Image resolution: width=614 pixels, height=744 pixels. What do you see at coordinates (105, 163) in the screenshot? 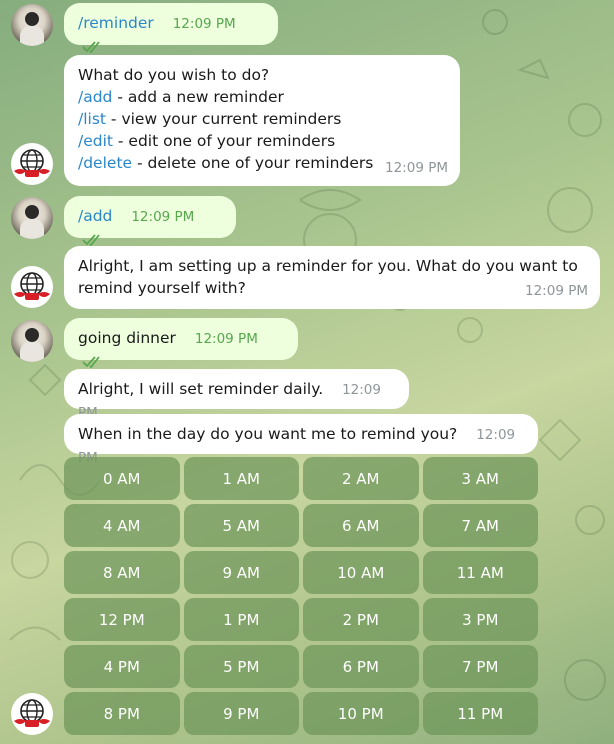
I see `command-link-delete: /delete` at bounding box center [105, 163].